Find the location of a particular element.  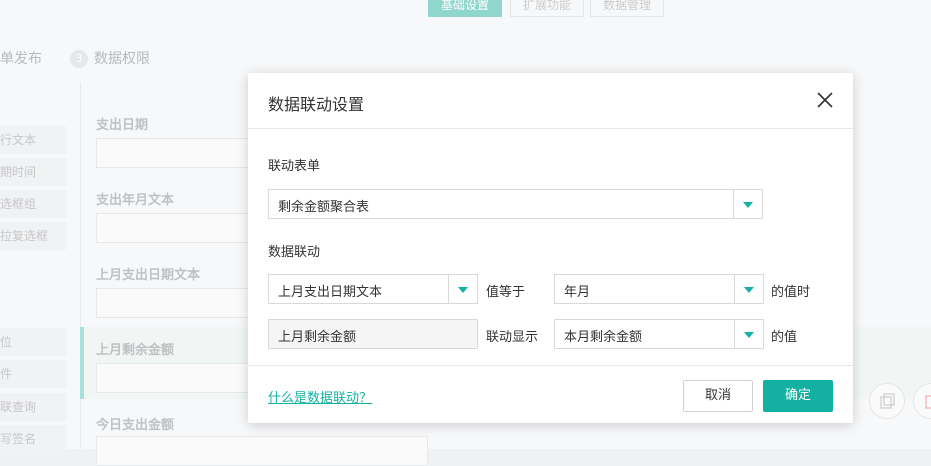

top-tabs: 基础设置 扩展功能 数据管理 is located at coordinates (465, 9).